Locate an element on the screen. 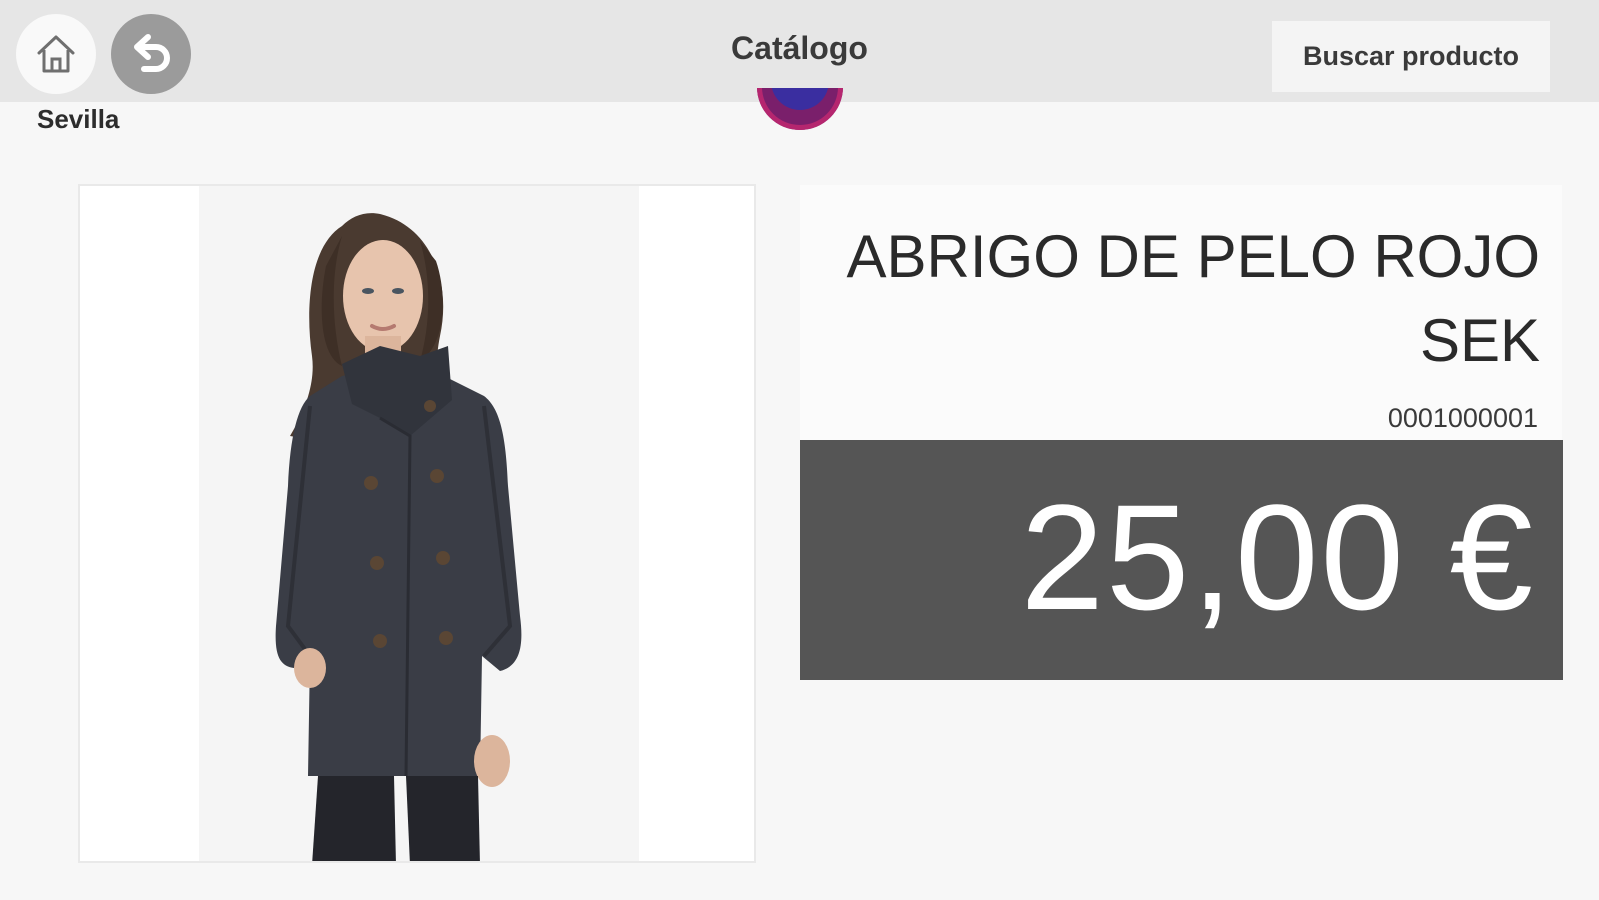  product-name: ABRIGO DE PELO ROJO SEK is located at coordinates (1193, 298).